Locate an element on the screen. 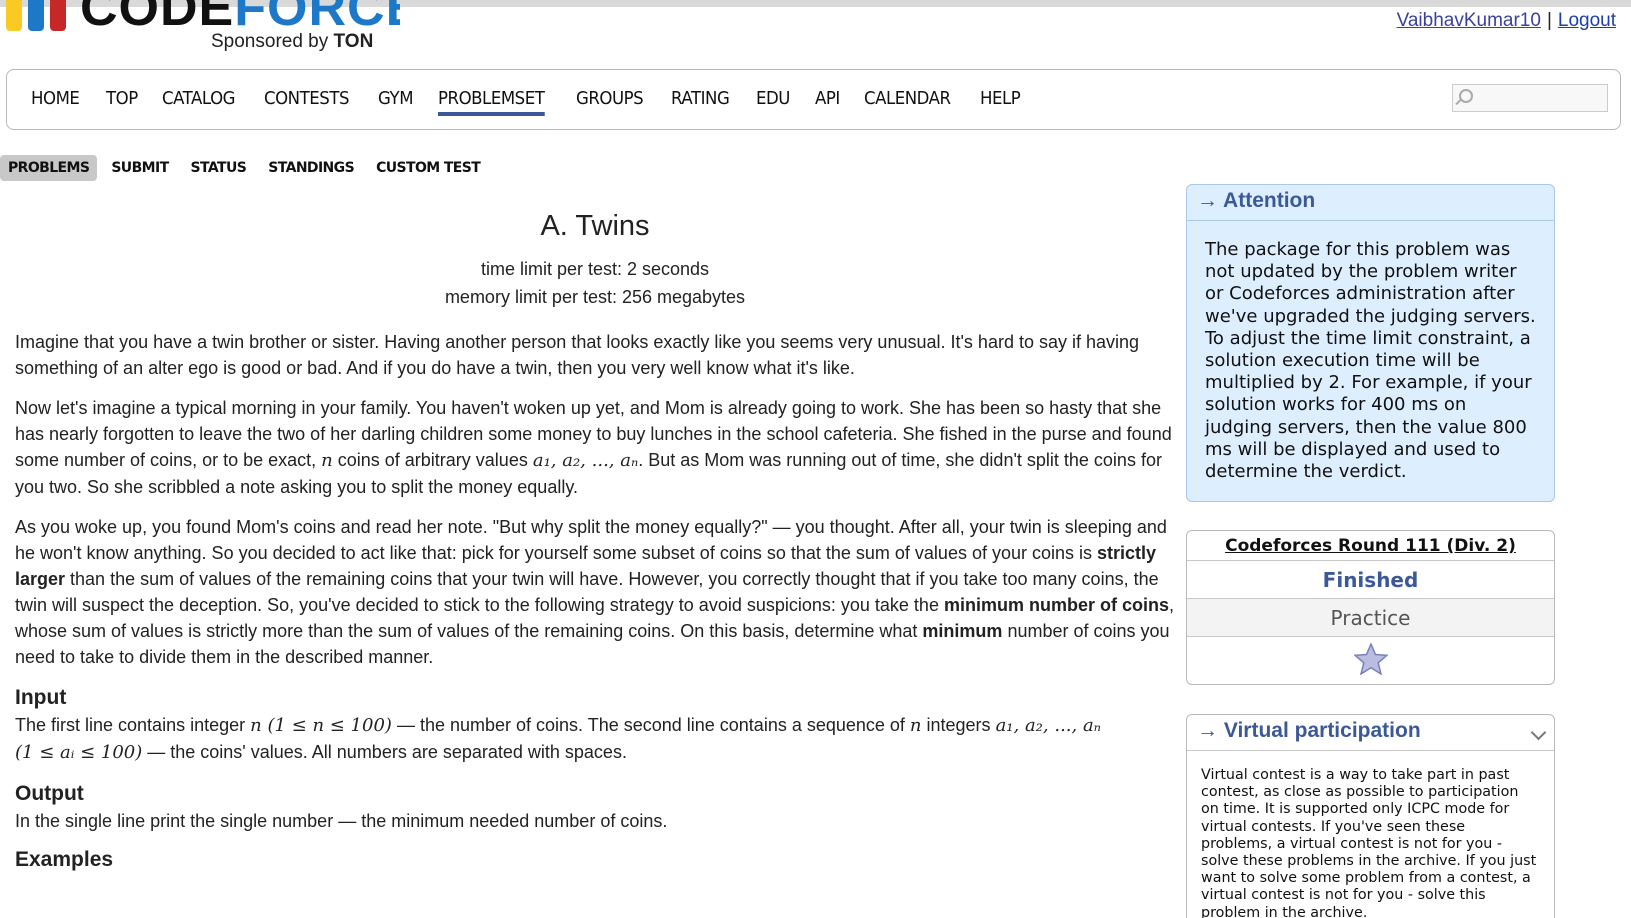  username-link: VaibhavKumar10 is located at coordinates (1469, 20).